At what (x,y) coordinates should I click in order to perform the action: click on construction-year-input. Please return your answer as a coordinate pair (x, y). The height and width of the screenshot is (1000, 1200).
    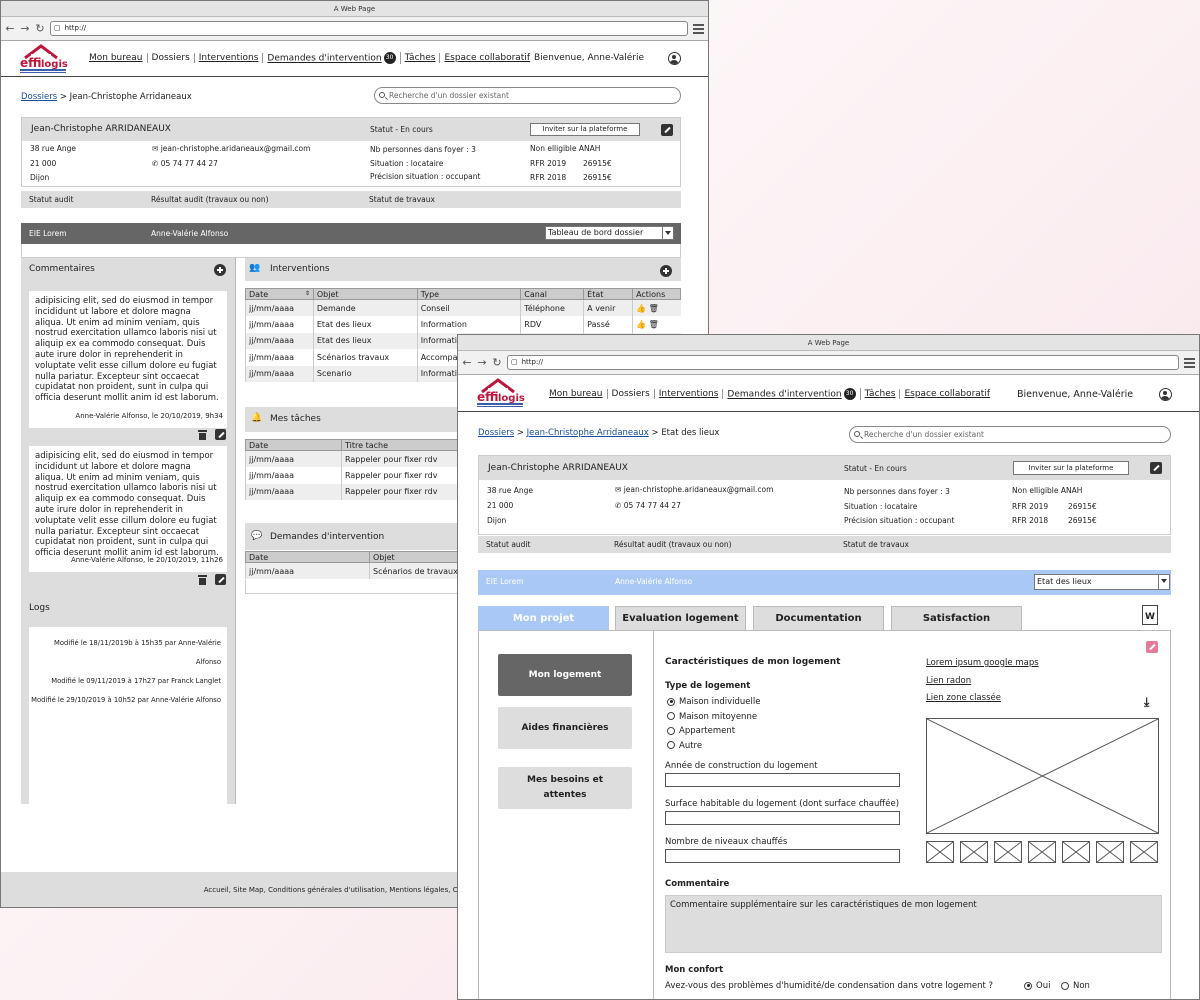
    Looking at the image, I should click on (782, 780).